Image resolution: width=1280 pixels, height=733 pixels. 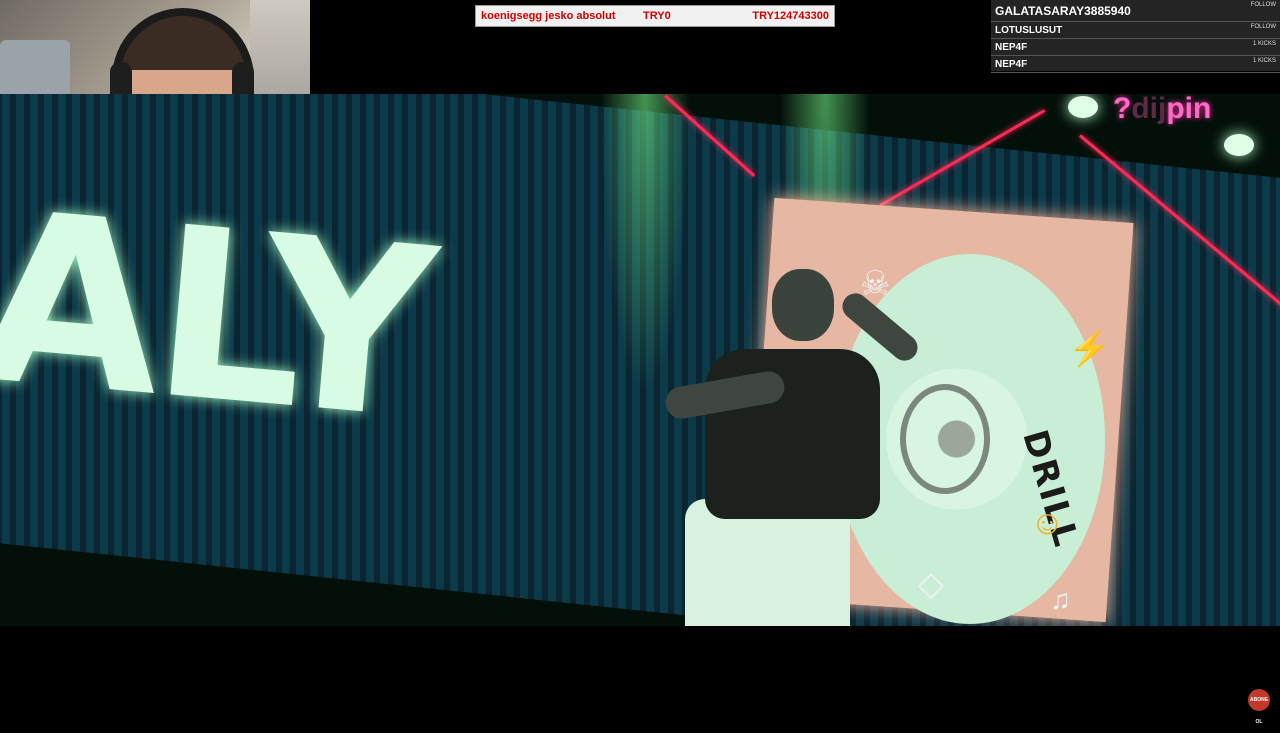 I want to click on logo-suffix: pin, so click(x=1189, y=109).